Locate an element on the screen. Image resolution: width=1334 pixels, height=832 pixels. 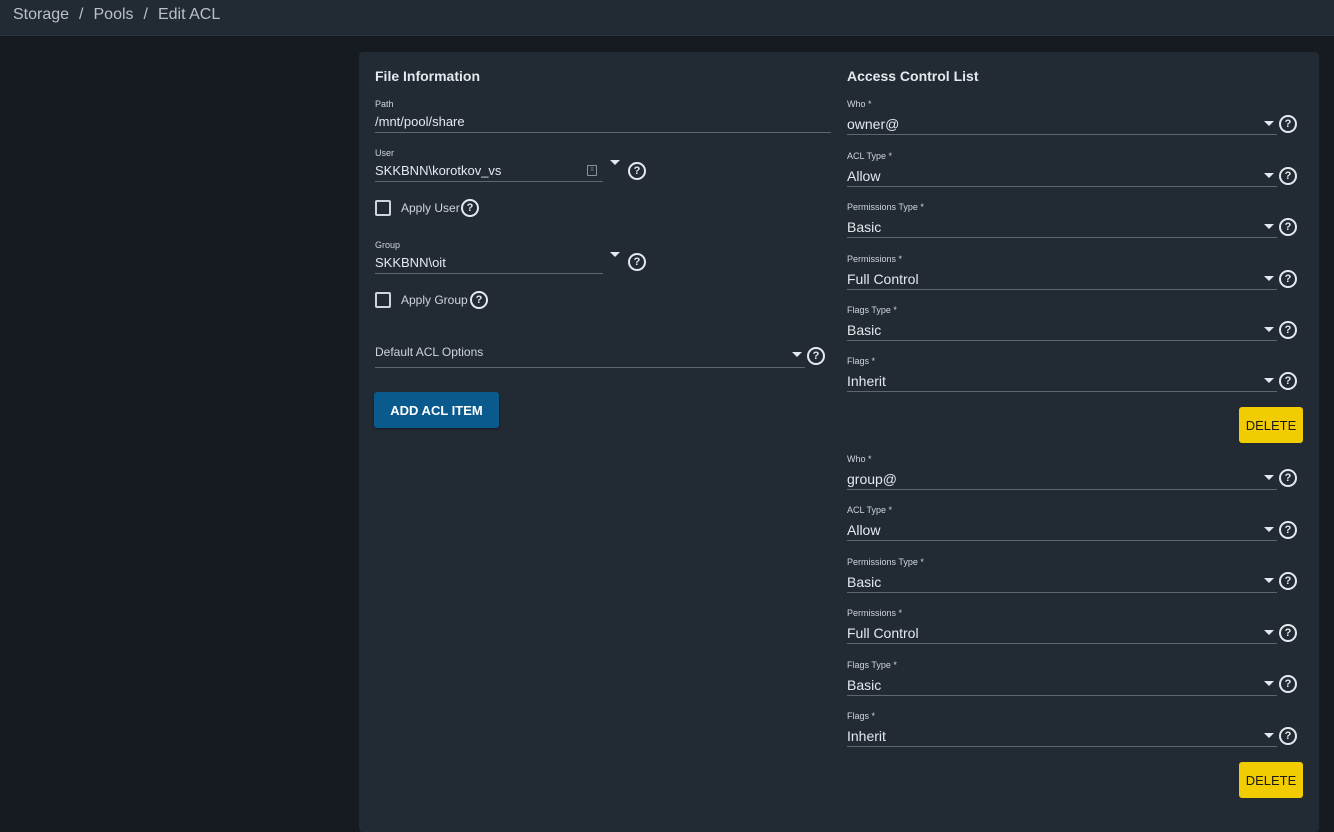
acl-1-permissions-select: Permissions * Full Control is located at coordinates (1062, 272).